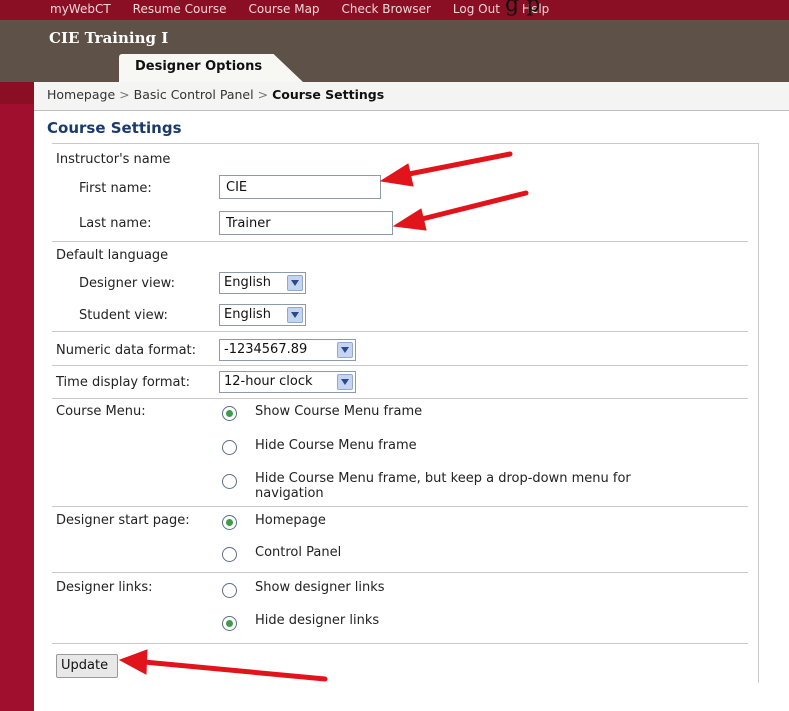 The image size is (789, 711). I want to click on form-right-border, so click(758, 413).